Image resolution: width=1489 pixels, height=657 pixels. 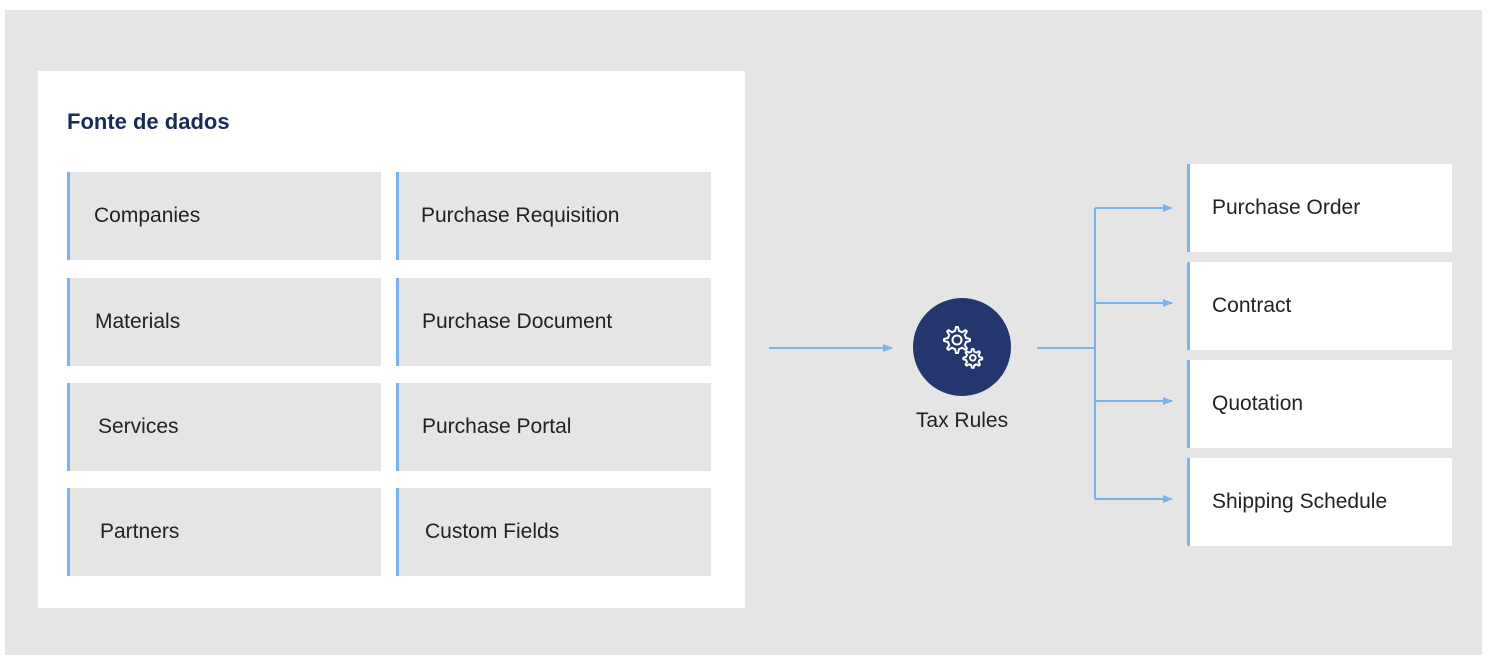 I want to click on tax-rules-node, so click(x=962, y=347).